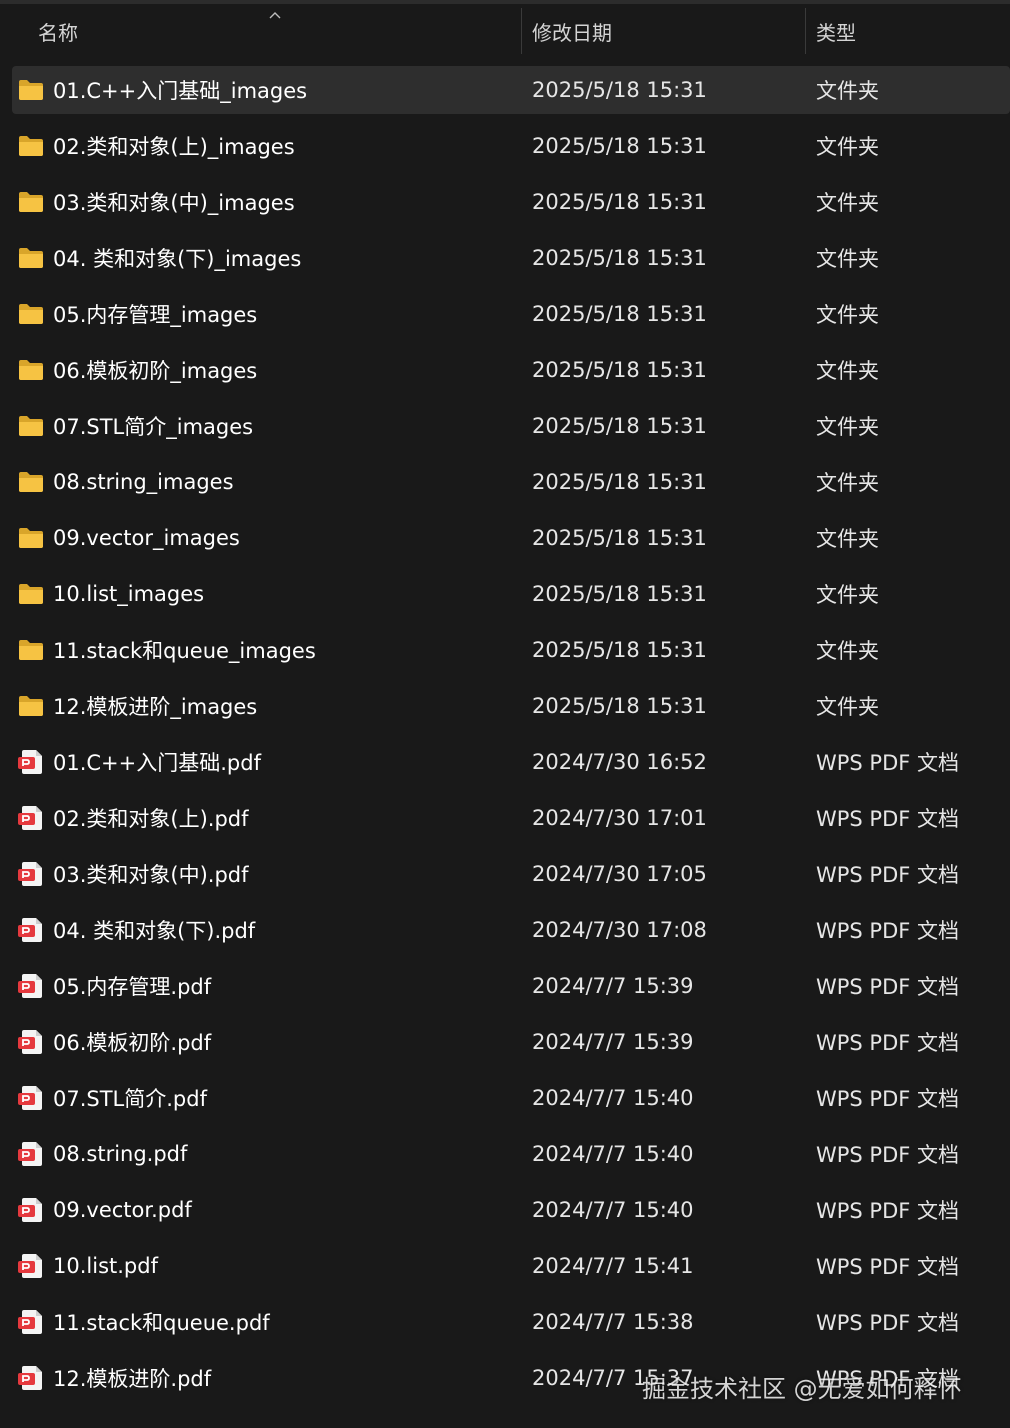 The width and height of the screenshot is (1010, 1428). I want to click on file-name: 06.模板初阶.pdf, so click(132, 1043).